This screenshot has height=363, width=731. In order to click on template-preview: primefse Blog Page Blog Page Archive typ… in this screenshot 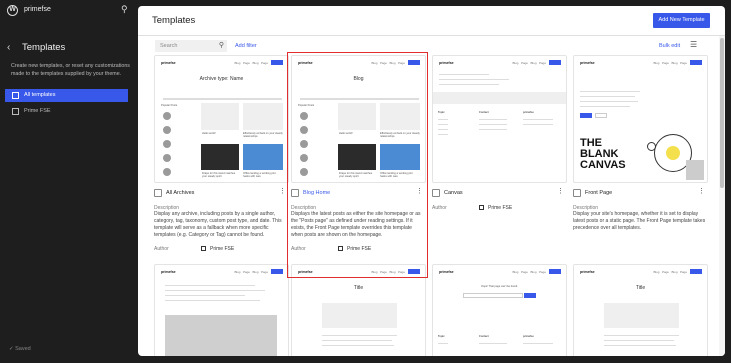, I will do `click(221, 119)`.